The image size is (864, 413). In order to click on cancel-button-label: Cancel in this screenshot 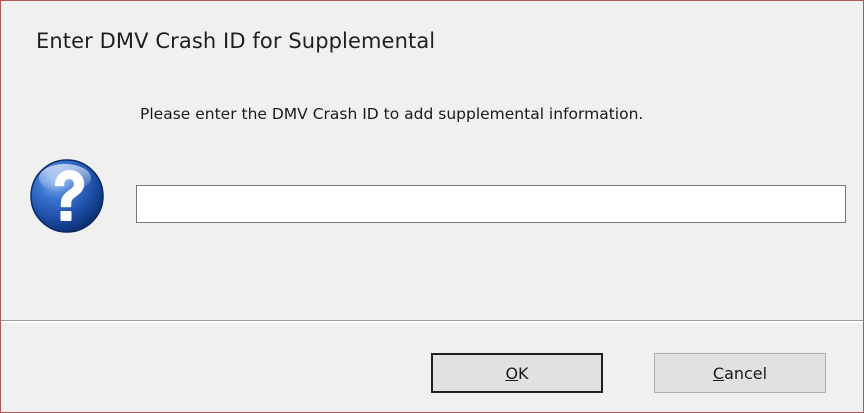, I will do `click(740, 373)`.